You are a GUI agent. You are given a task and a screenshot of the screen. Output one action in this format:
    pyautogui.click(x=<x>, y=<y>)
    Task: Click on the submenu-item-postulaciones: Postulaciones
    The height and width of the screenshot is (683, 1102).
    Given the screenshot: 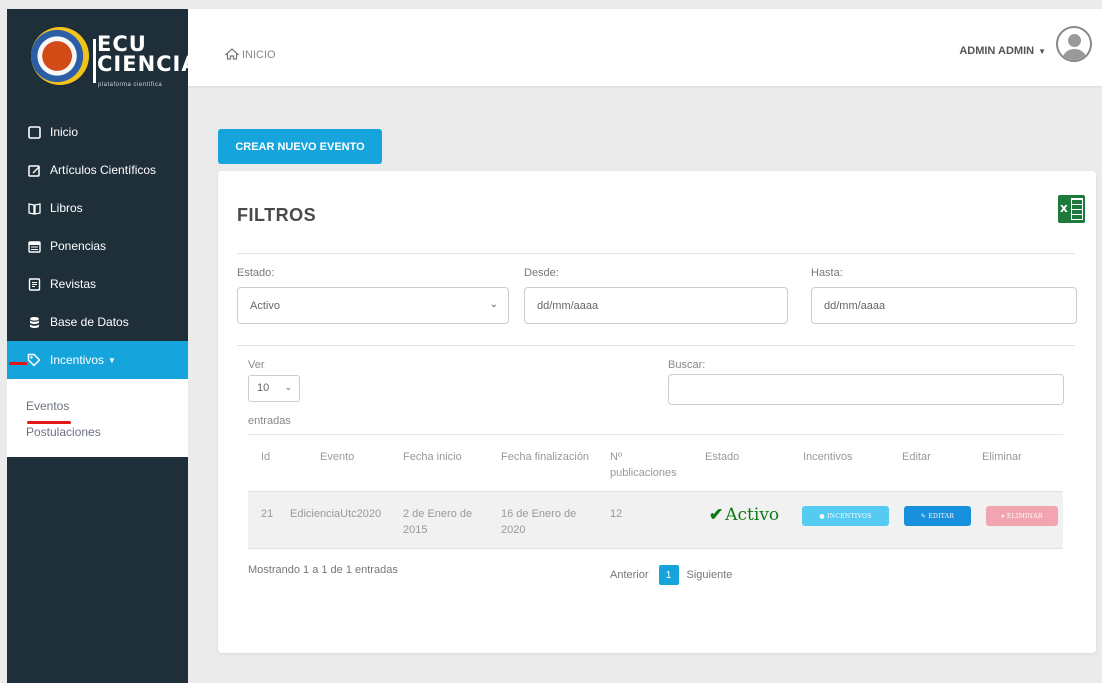 What is the action you would take?
    pyautogui.click(x=97, y=432)
    